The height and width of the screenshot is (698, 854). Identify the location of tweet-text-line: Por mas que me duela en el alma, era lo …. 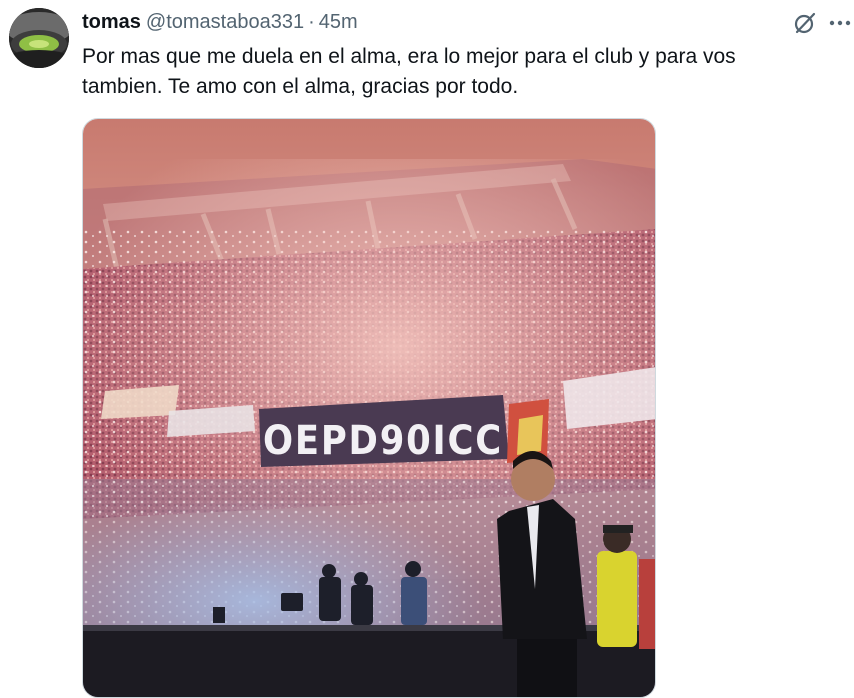
(409, 56).